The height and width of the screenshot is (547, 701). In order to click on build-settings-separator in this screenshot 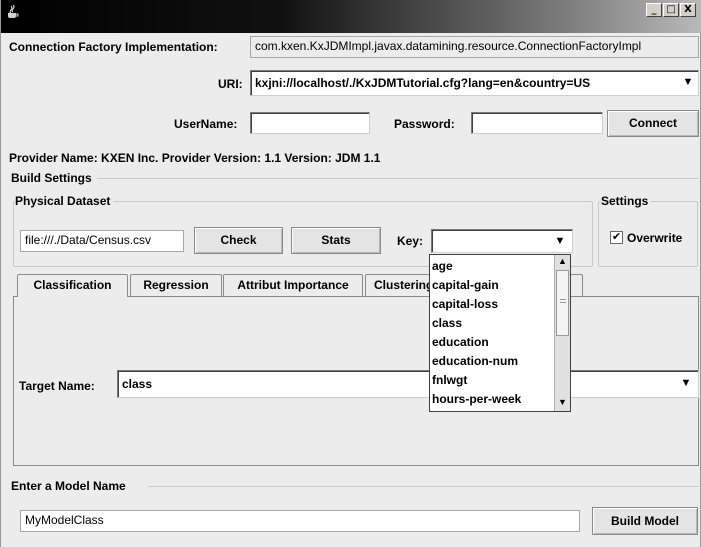, I will do `click(397, 178)`.